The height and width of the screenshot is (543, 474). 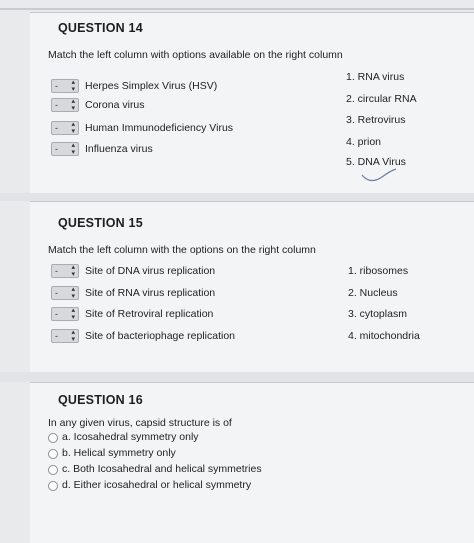 I want to click on match-item-label: Site of bacteriophage replication, so click(x=160, y=336).